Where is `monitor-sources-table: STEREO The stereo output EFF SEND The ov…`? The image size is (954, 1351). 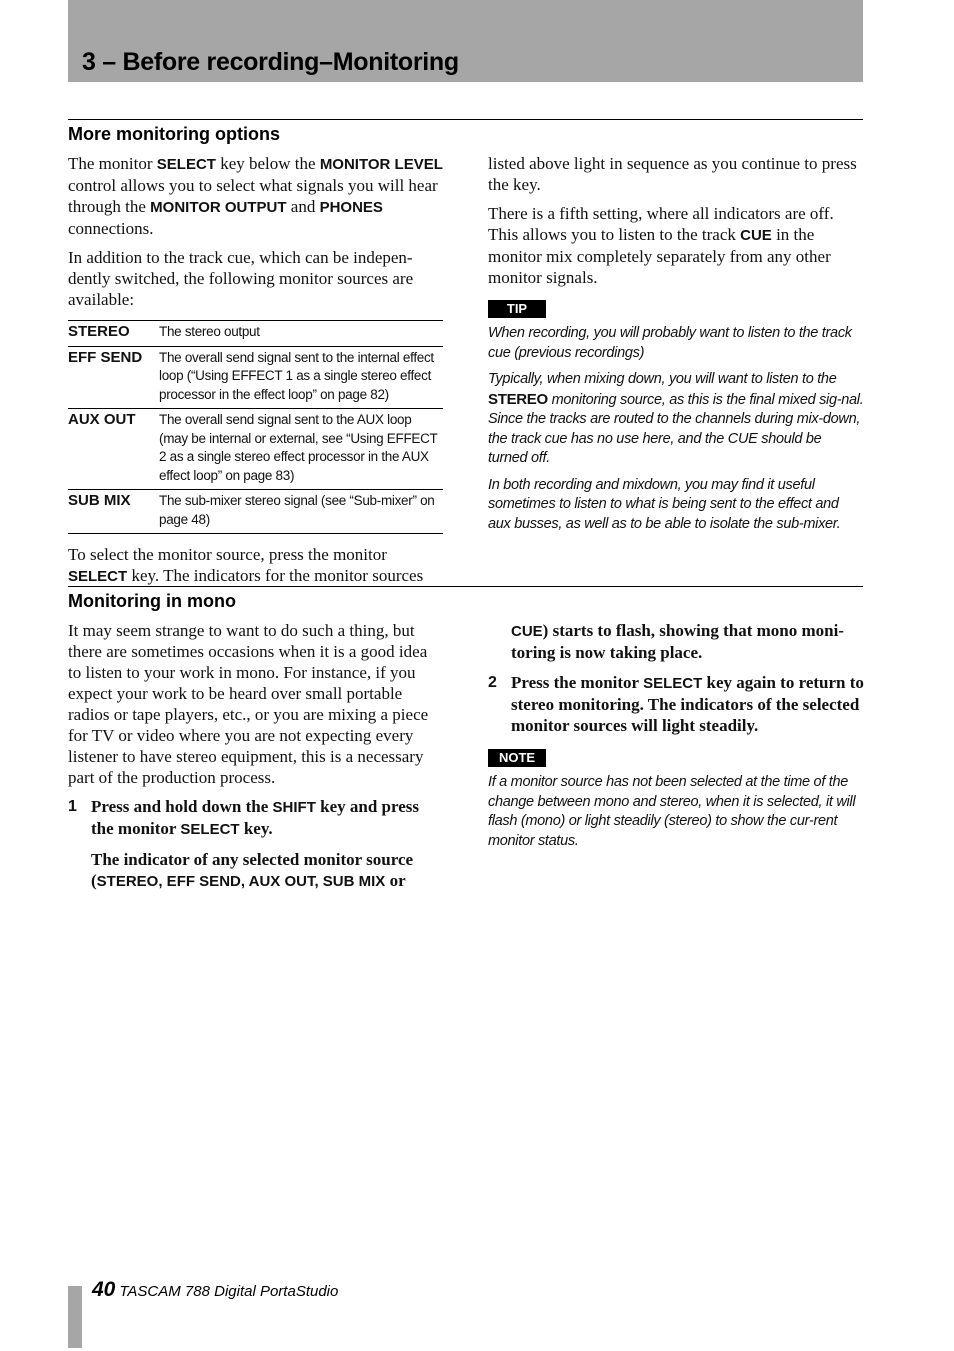
monitor-sources-table: STEREO The stereo output EFF SEND The ov… is located at coordinates (255, 427).